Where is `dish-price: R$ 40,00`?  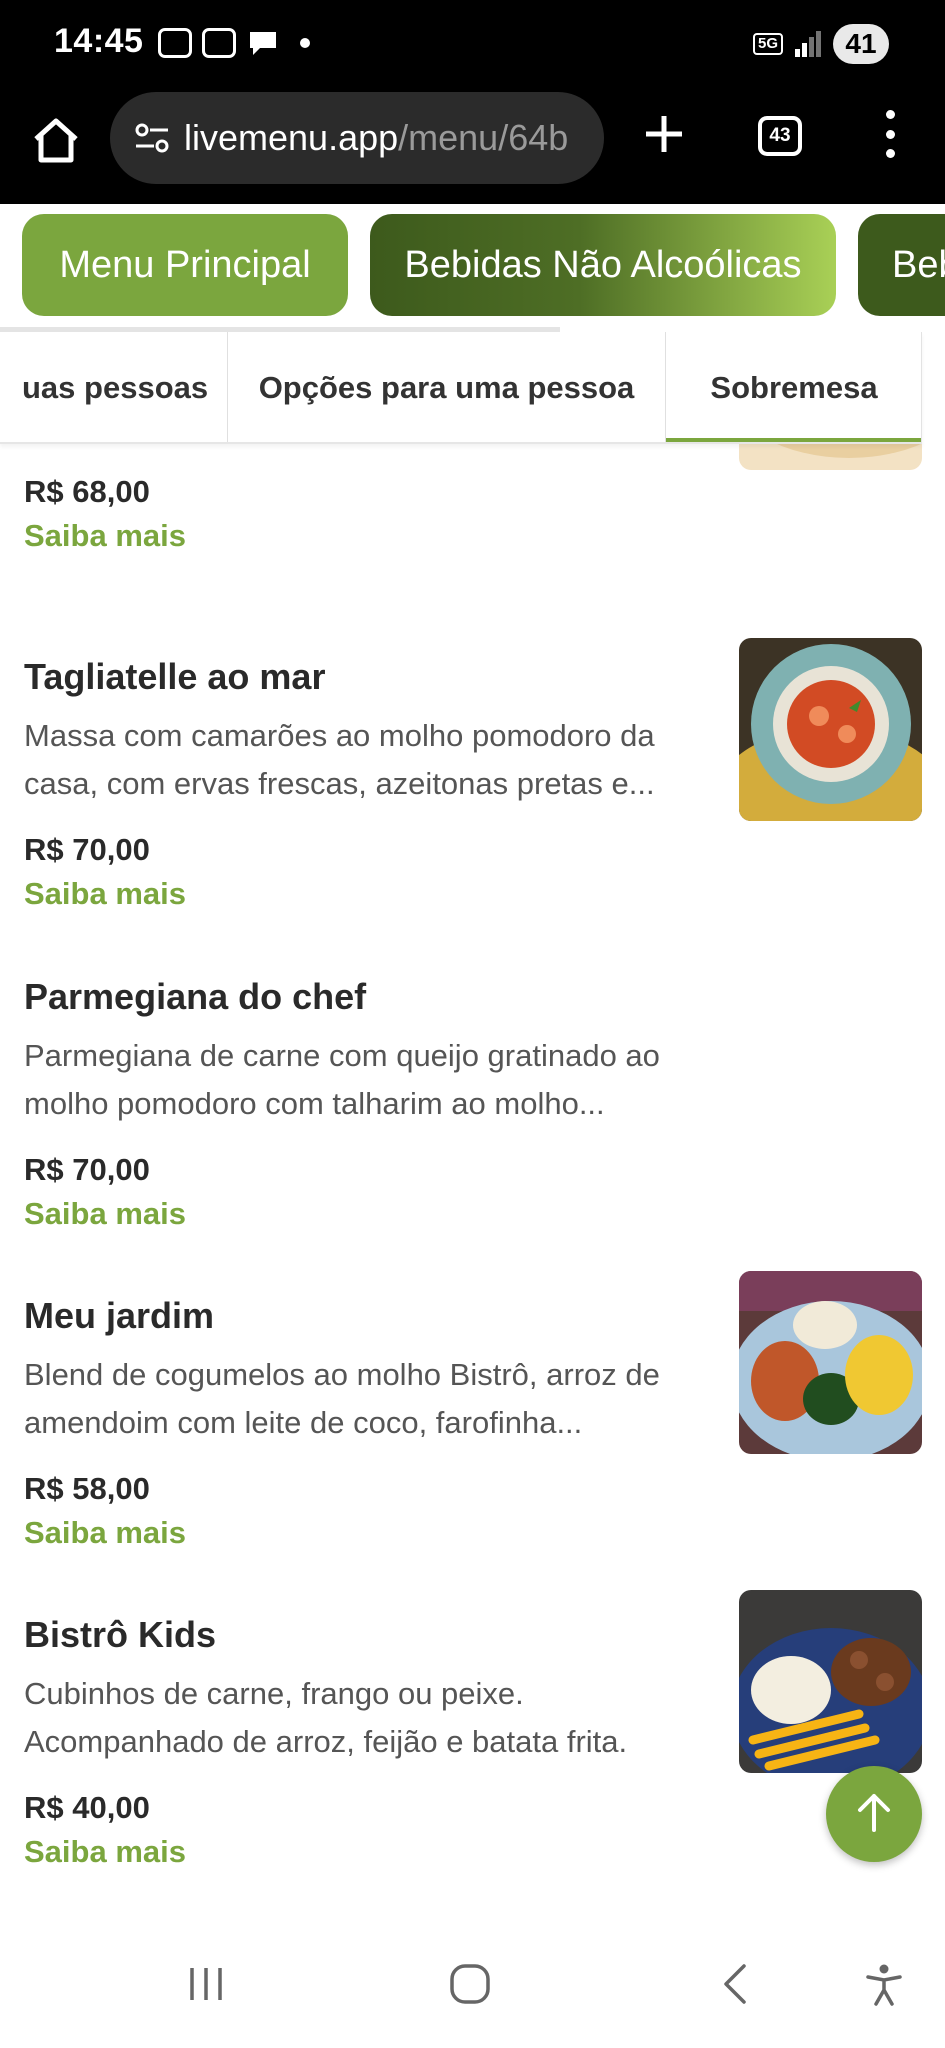
dish-price: R$ 40,00 is located at coordinates (87, 1807).